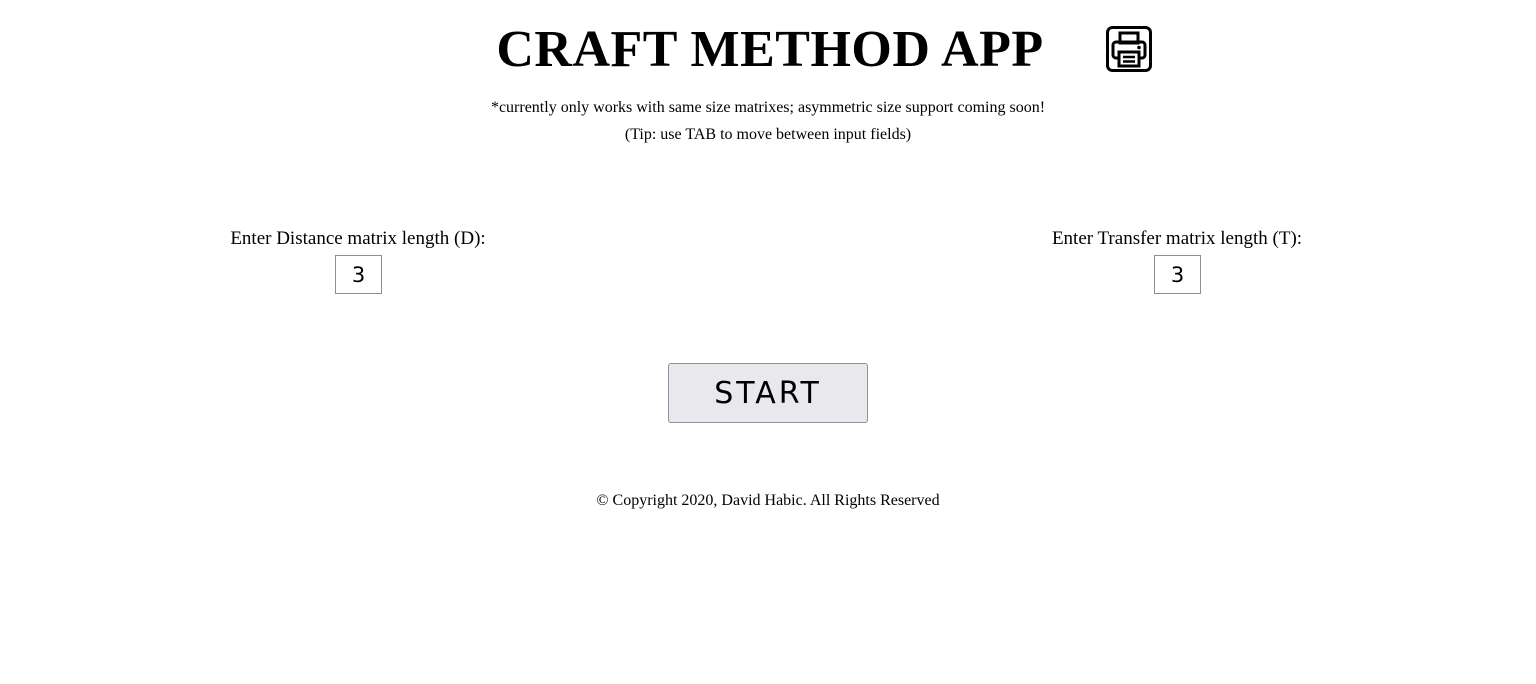 This screenshot has height=684, width=1536. What do you see at coordinates (1177, 238) in the screenshot?
I see `transfer-matrix-label: Enter Transfer matrix length (T):` at bounding box center [1177, 238].